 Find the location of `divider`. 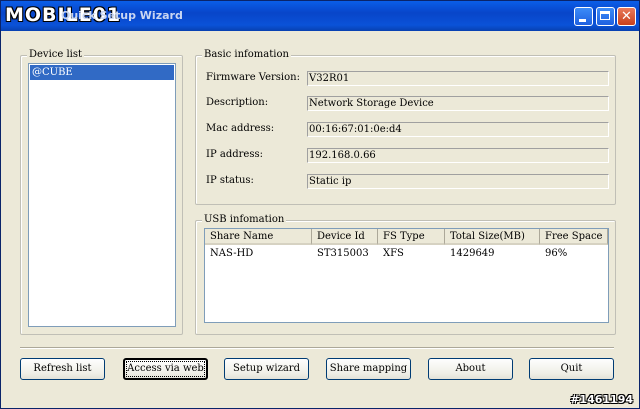

divider is located at coordinates (317, 348).